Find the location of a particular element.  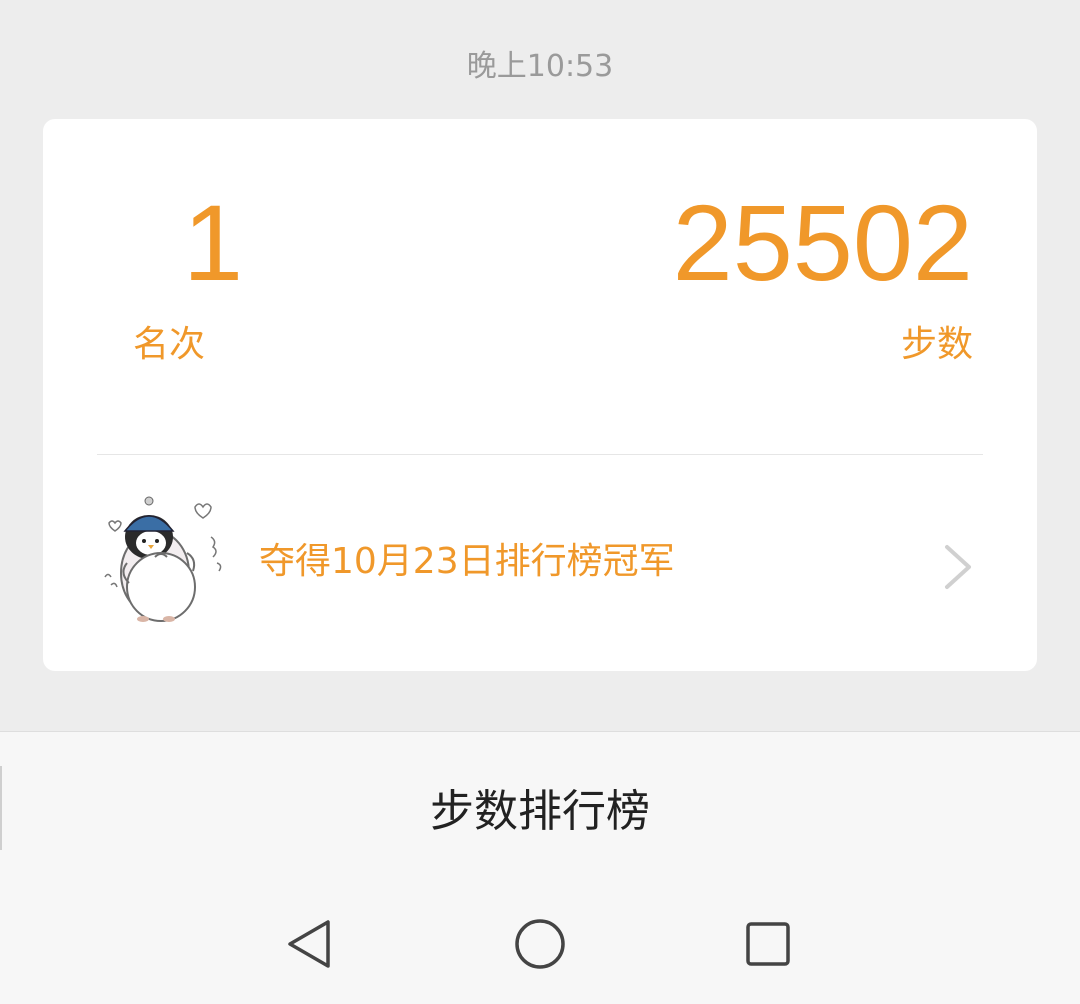

back-triangle-icon is located at coordinates (310, 944).